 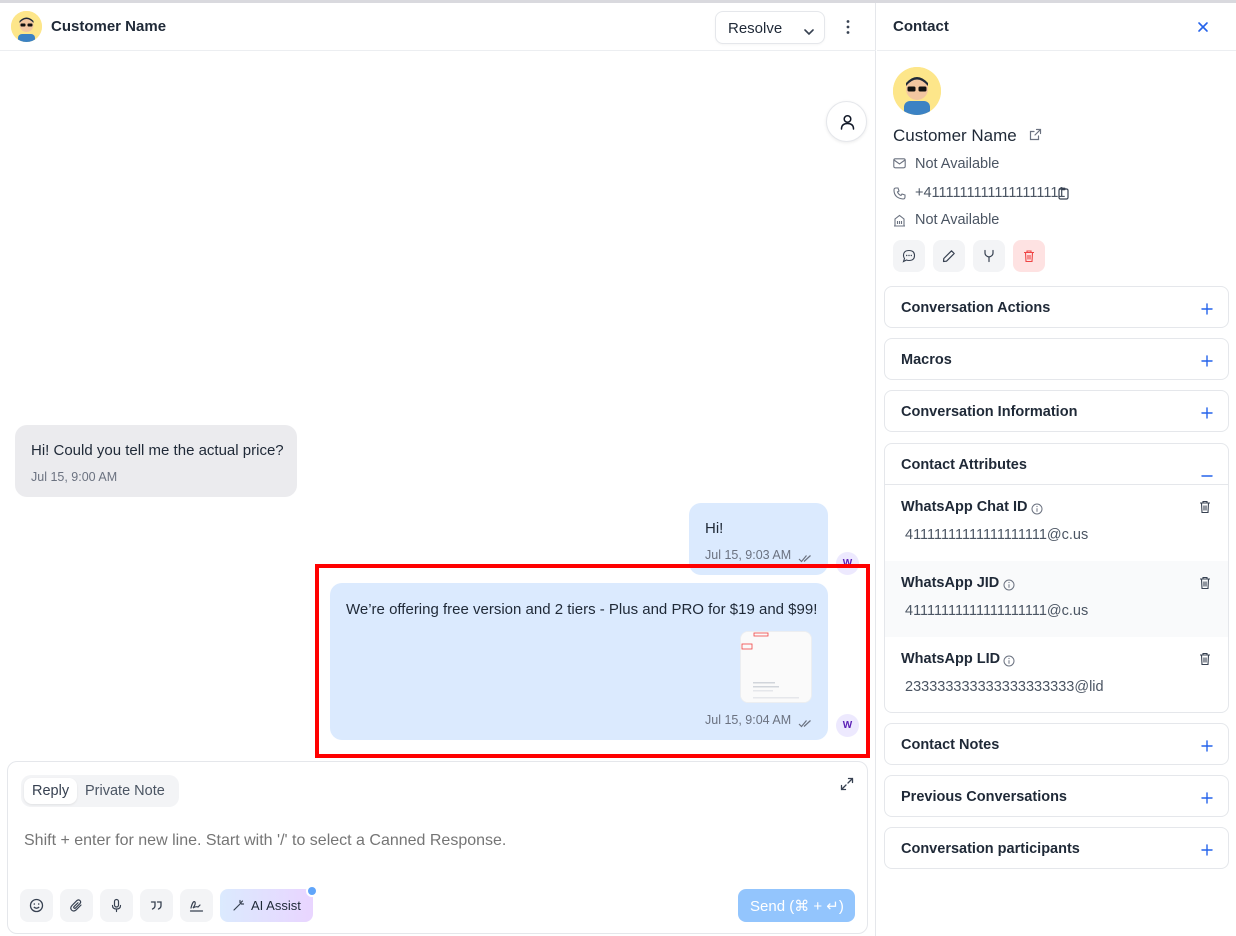 What do you see at coordinates (312, 891) in the screenshot?
I see `notification-dot` at bounding box center [312, 891].